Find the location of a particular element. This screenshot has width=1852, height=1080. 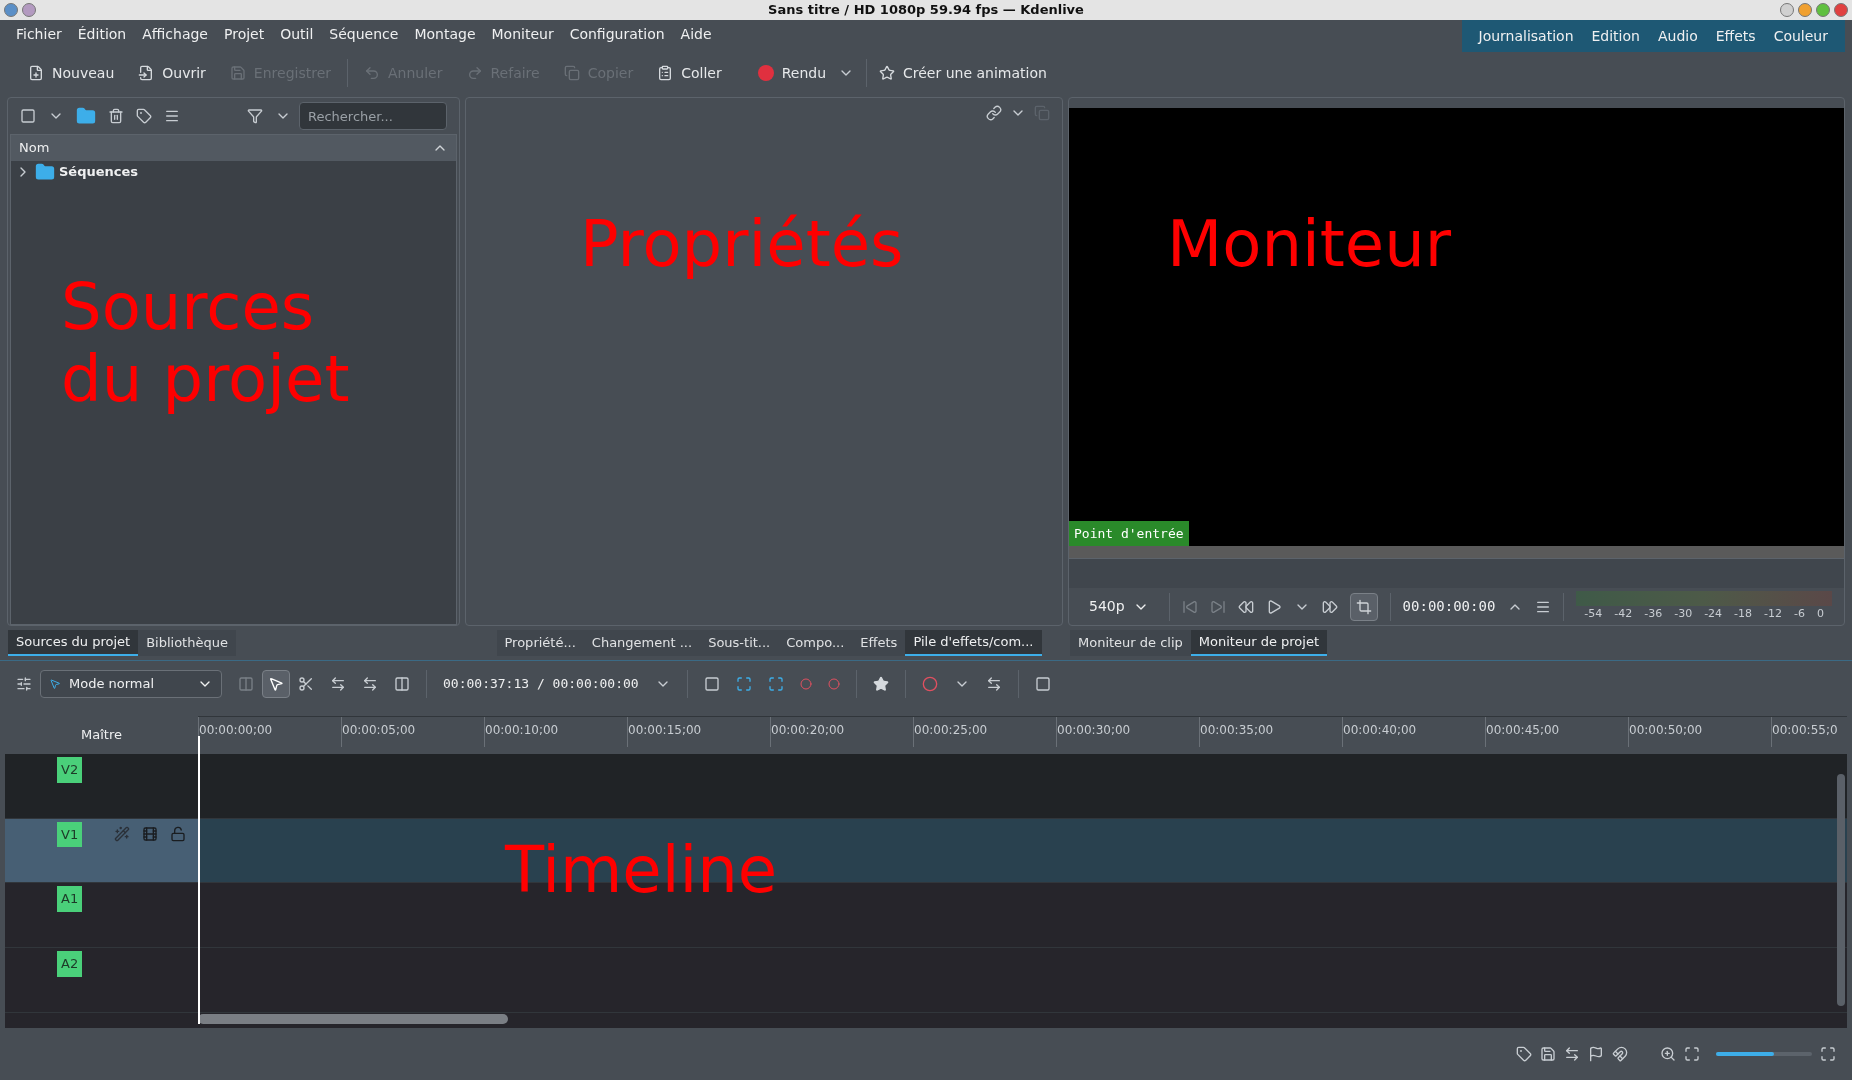

folder-name: Séquences is located at coordinates (99, 172).